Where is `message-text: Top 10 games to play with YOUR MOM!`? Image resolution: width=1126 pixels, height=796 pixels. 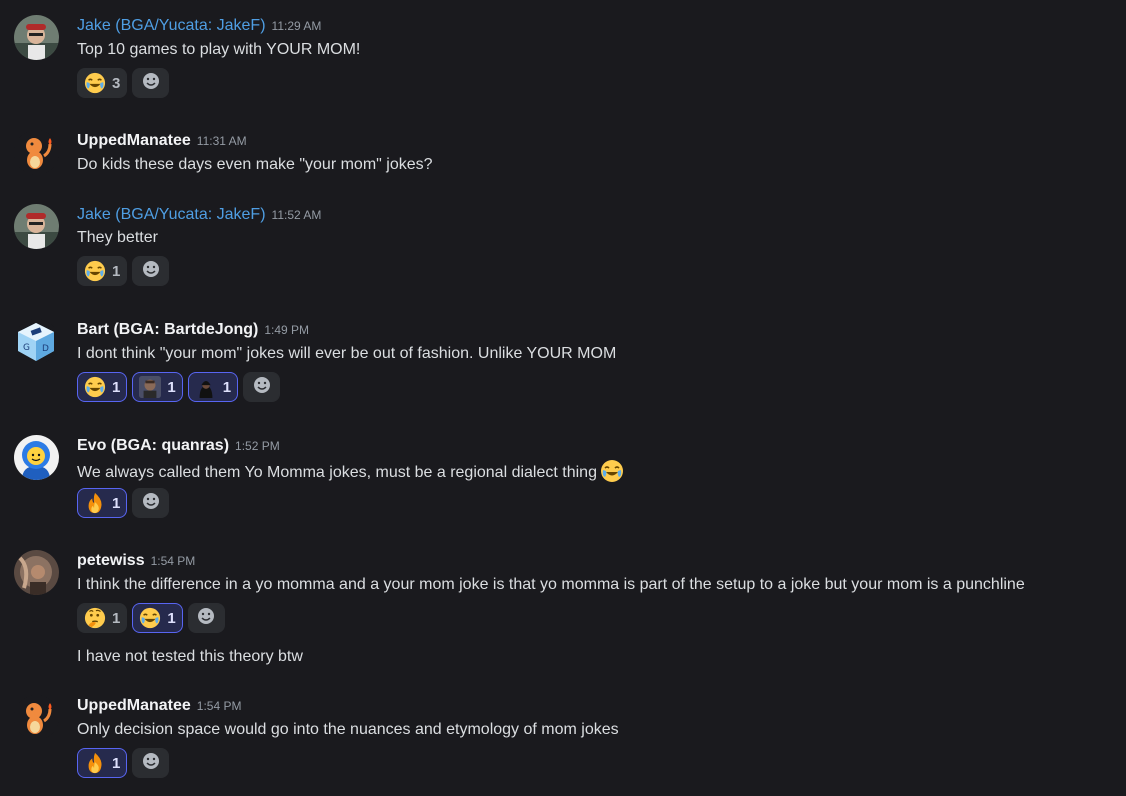
message-text: Top 10 games to play with YOUR MOM! is located at coordinates (219, 49).